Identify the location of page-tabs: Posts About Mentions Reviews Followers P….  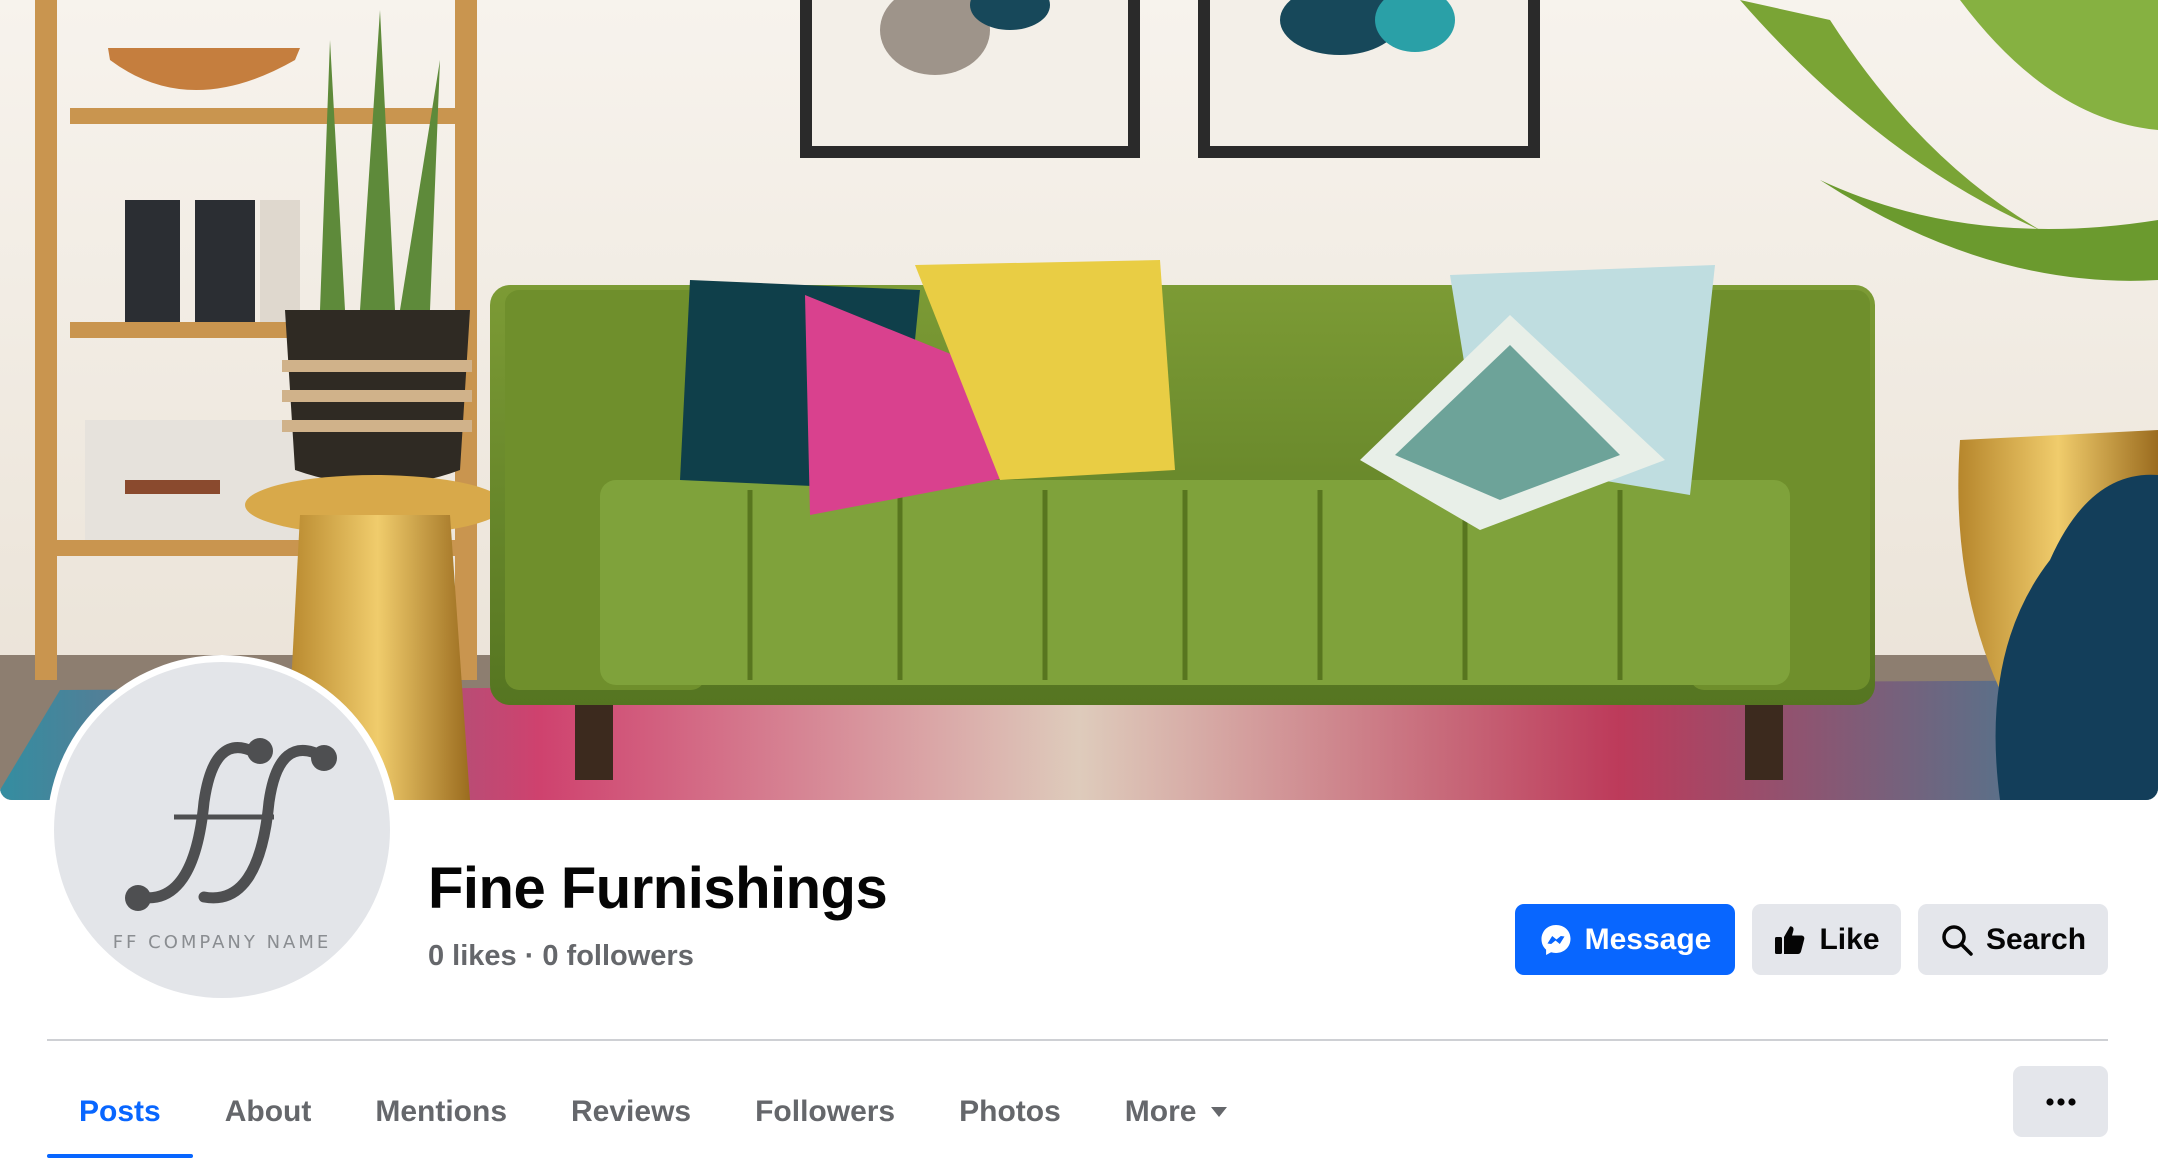
(653, 1112).